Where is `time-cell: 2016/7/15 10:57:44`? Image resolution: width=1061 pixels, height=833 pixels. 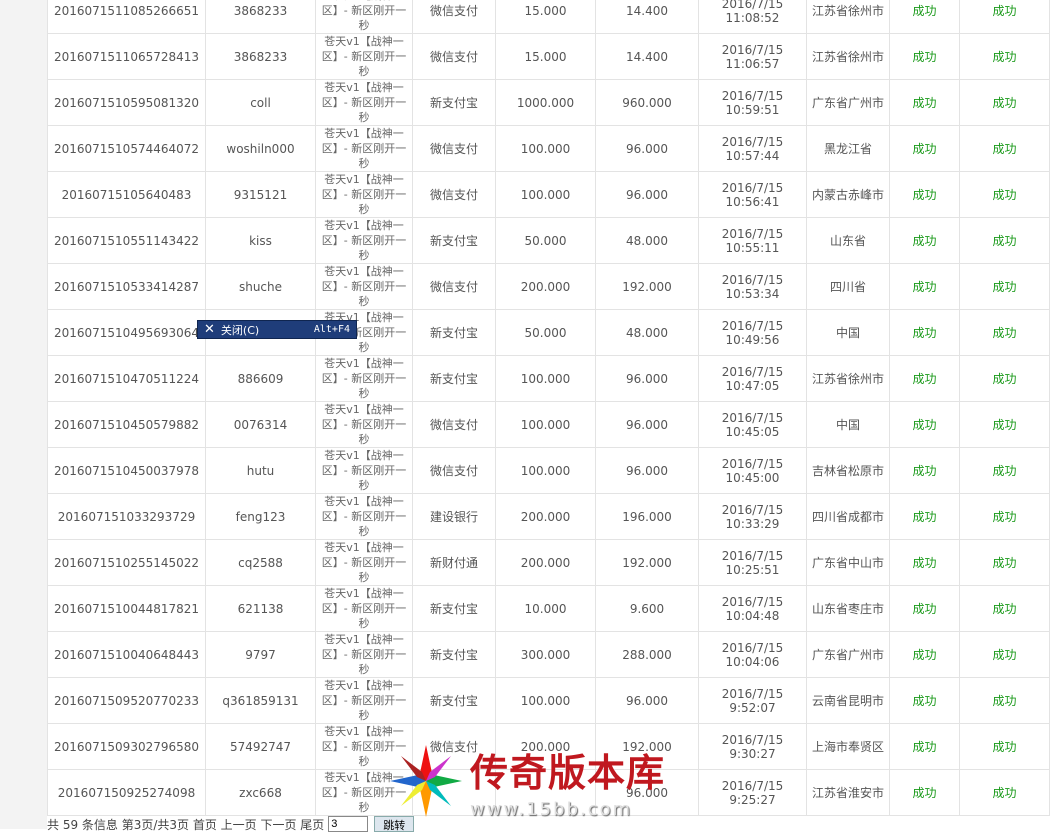
time-cell: 2016/7/15 10:57:44 is located at coordinates (752, 148).